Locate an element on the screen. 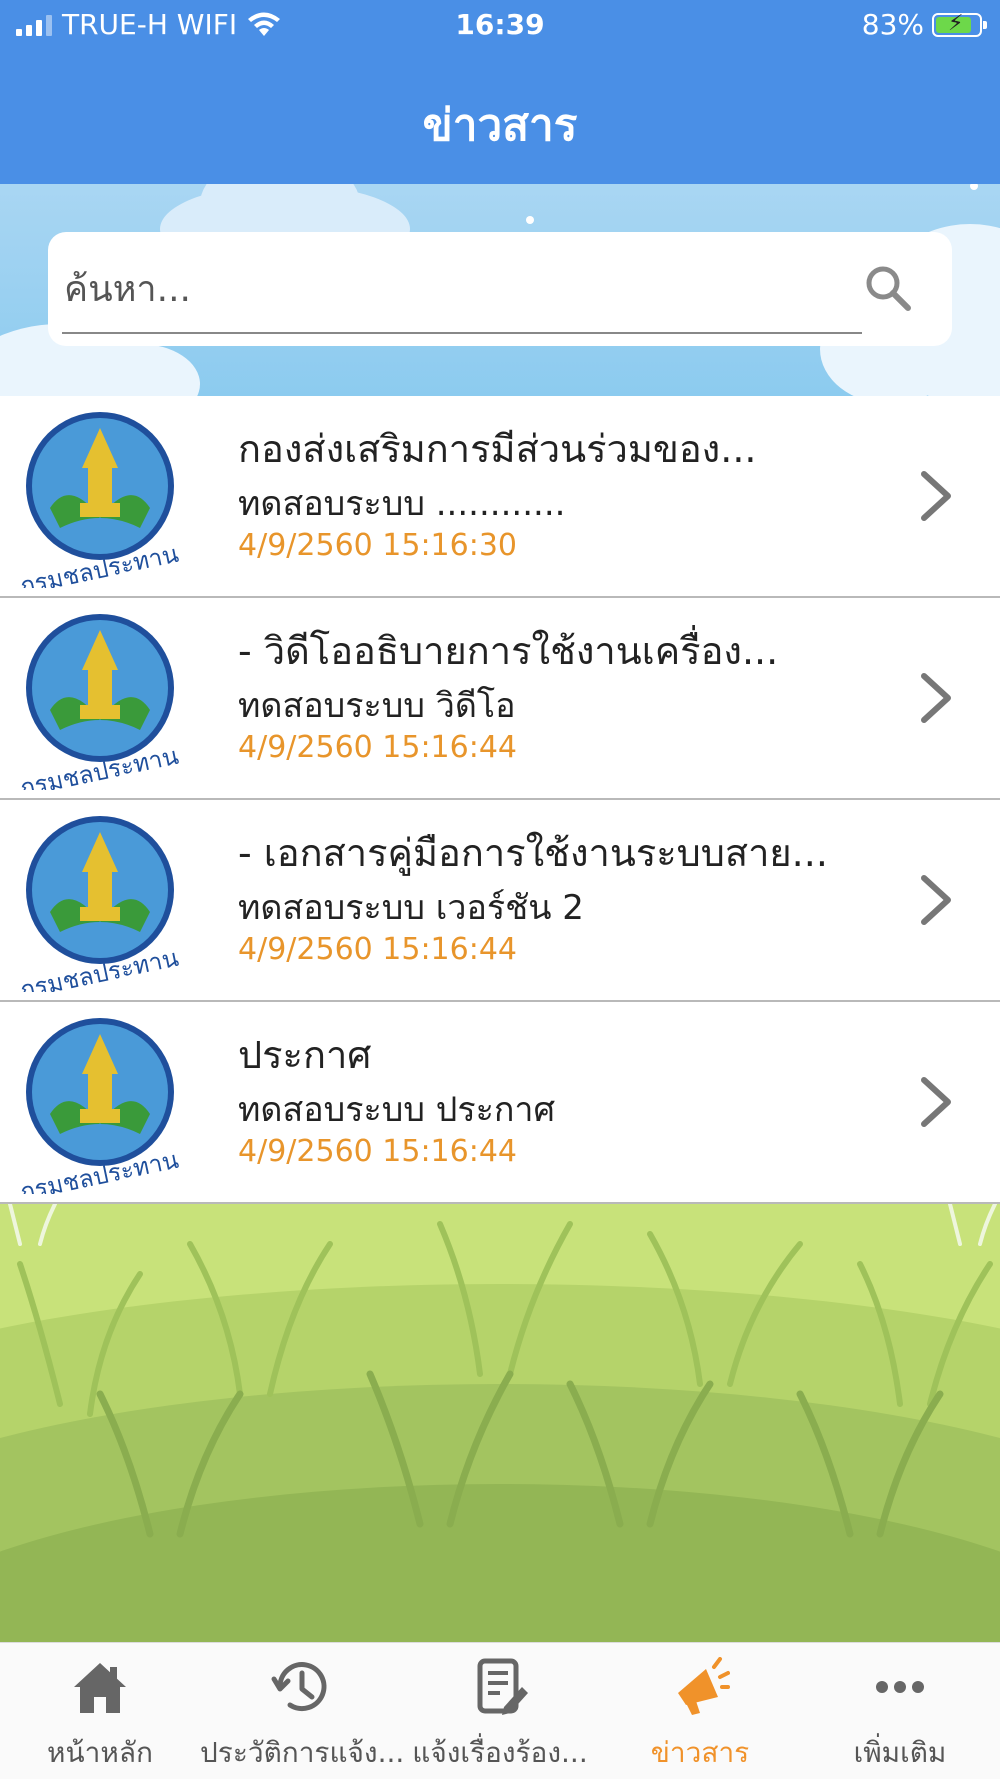  tab-home-label: หน้าหลัก is located at coordinates (100, 1752).